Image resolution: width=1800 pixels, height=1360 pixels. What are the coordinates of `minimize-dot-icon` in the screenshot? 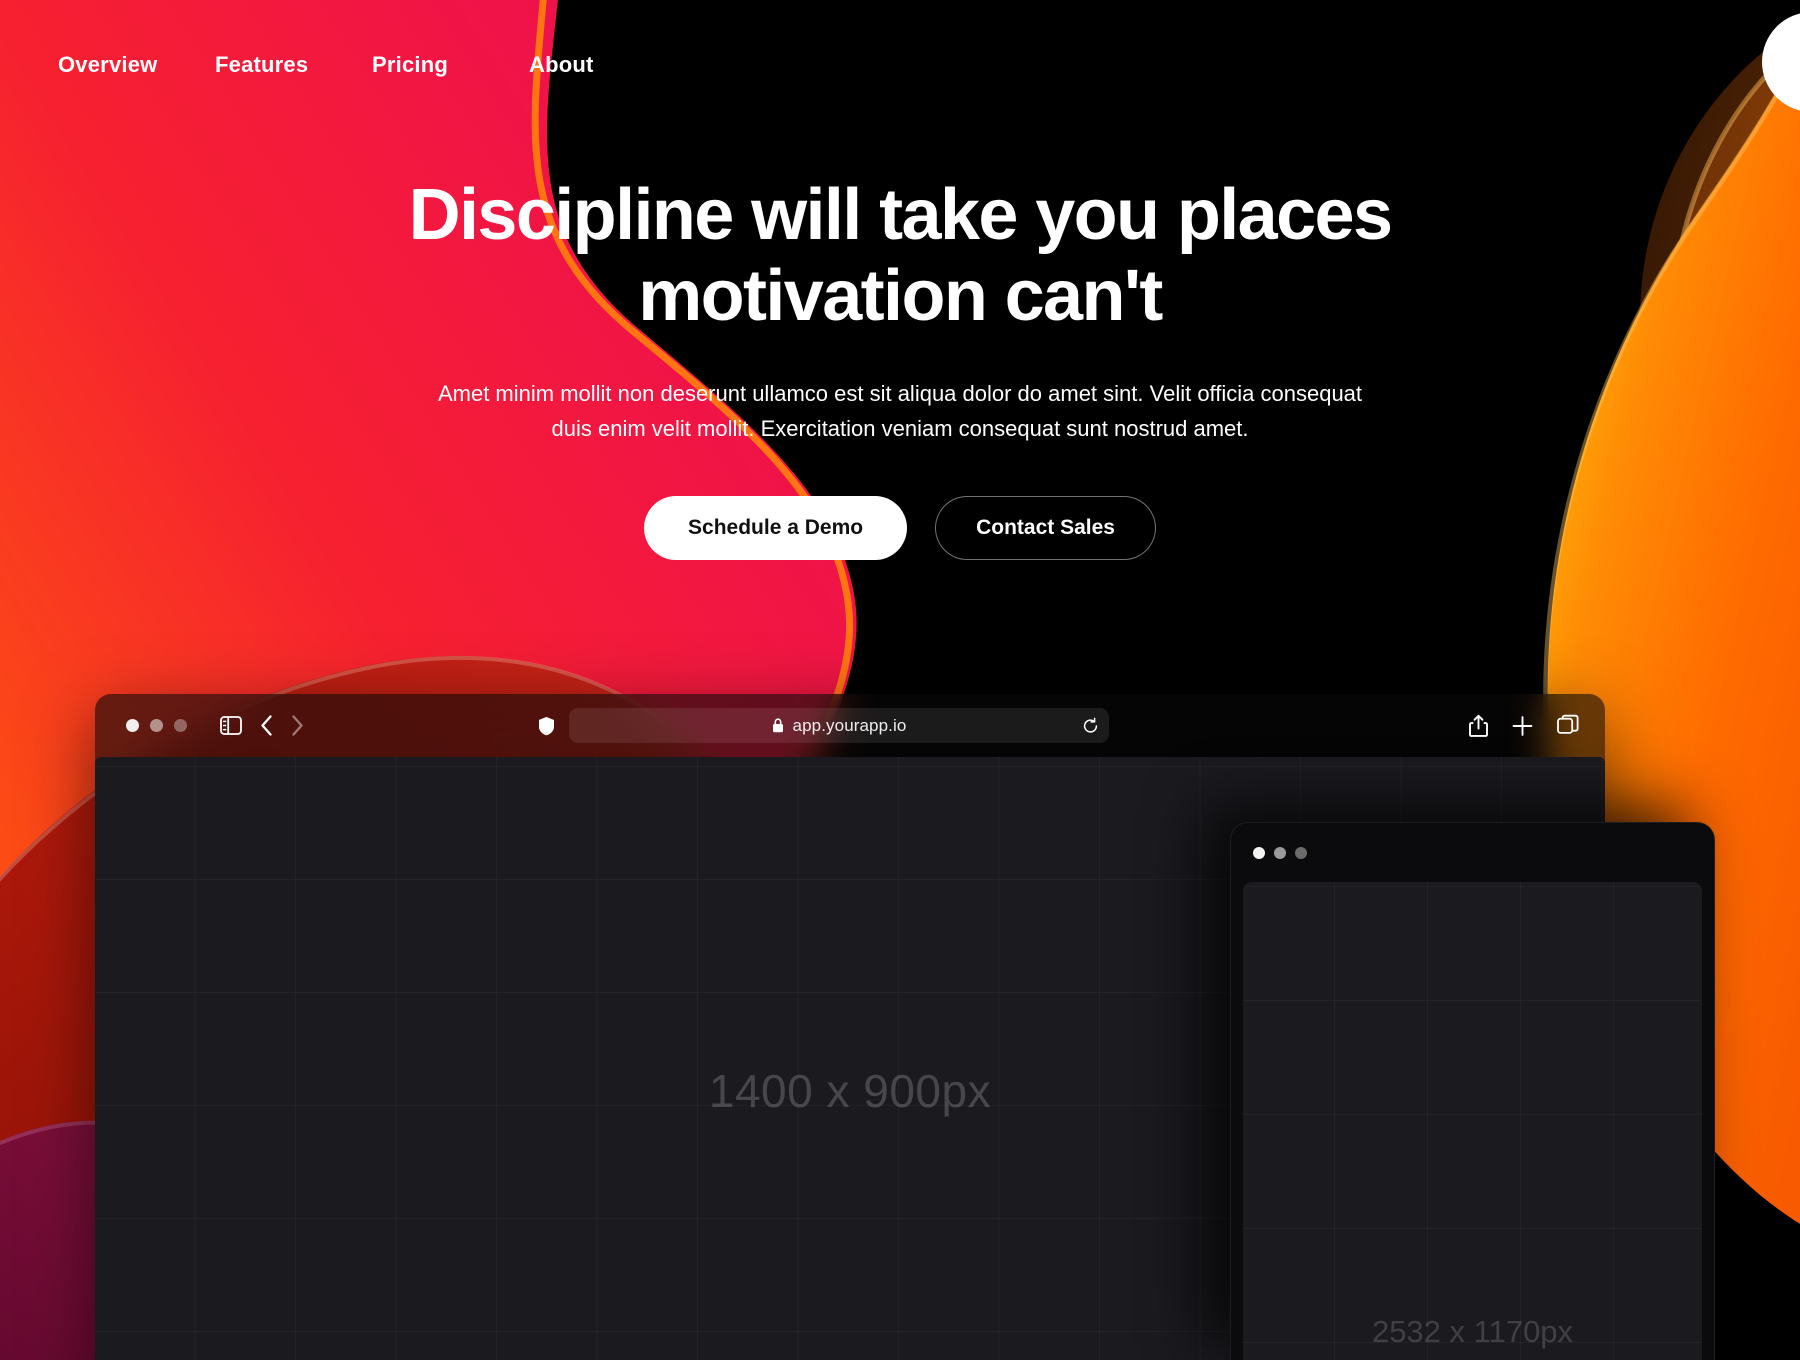 It's located at (156, 725).